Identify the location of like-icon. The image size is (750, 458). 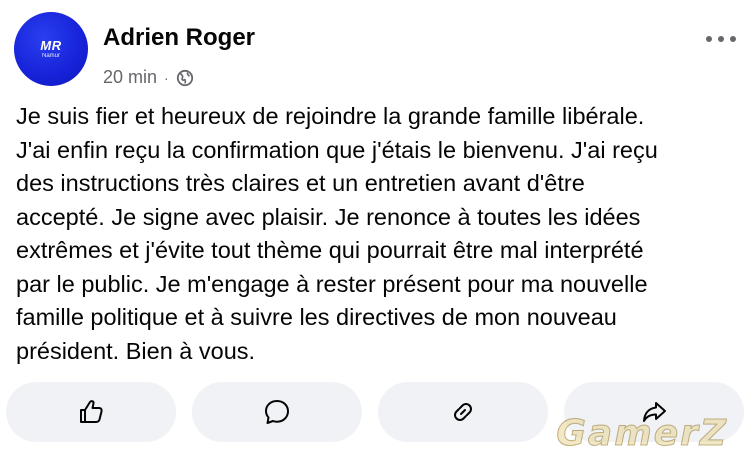
(91, 411).